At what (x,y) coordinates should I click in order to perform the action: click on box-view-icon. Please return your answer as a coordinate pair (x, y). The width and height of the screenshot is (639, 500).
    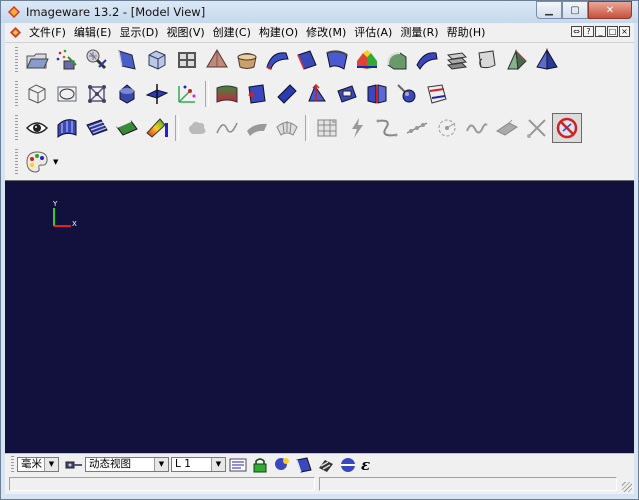
    Looking at the image, I should click on (157, 60).